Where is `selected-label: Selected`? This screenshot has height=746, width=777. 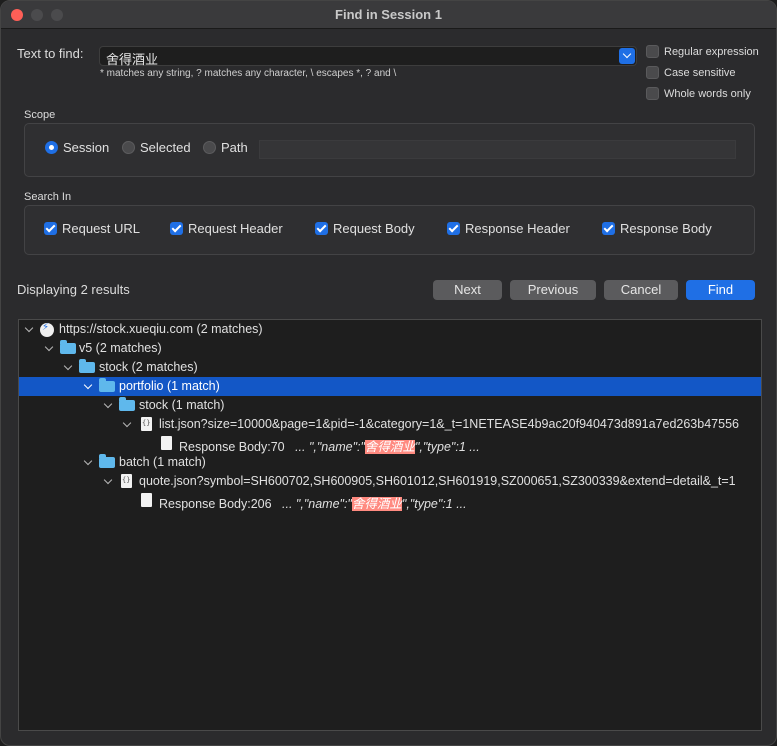 selected-label: Selected is located at coordinates (165, 147).